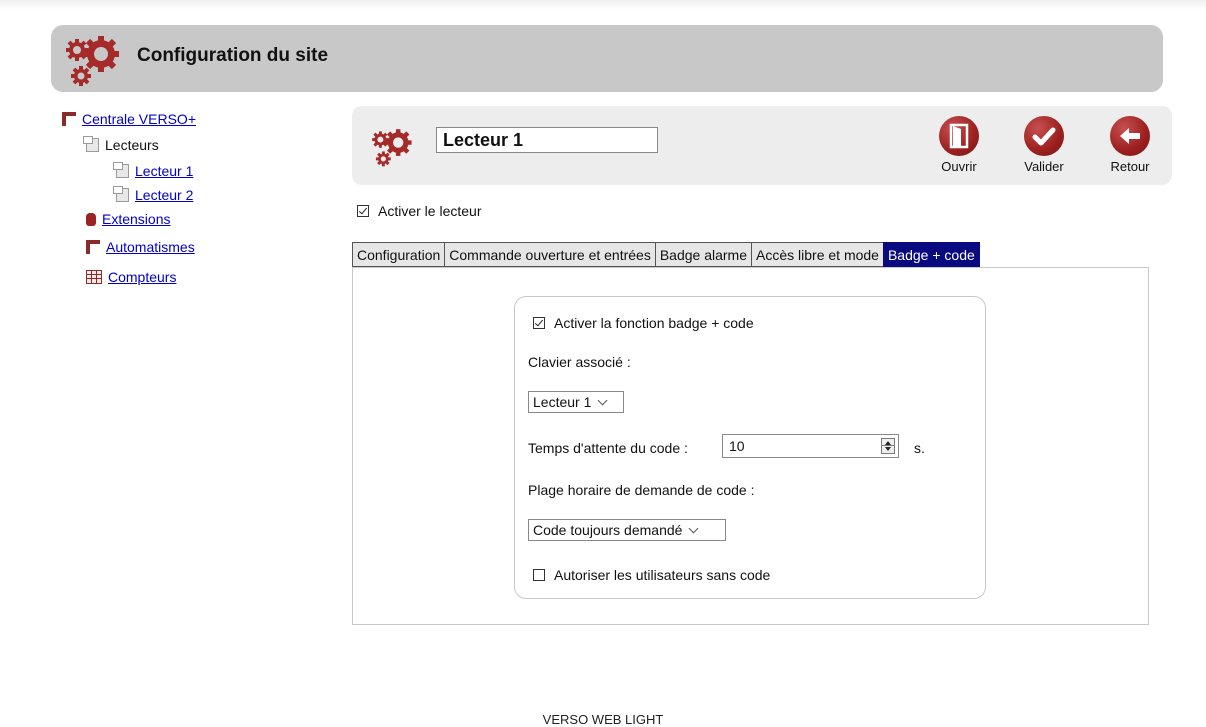  I want to click on arrow-left-icon, so click(1130, 136).